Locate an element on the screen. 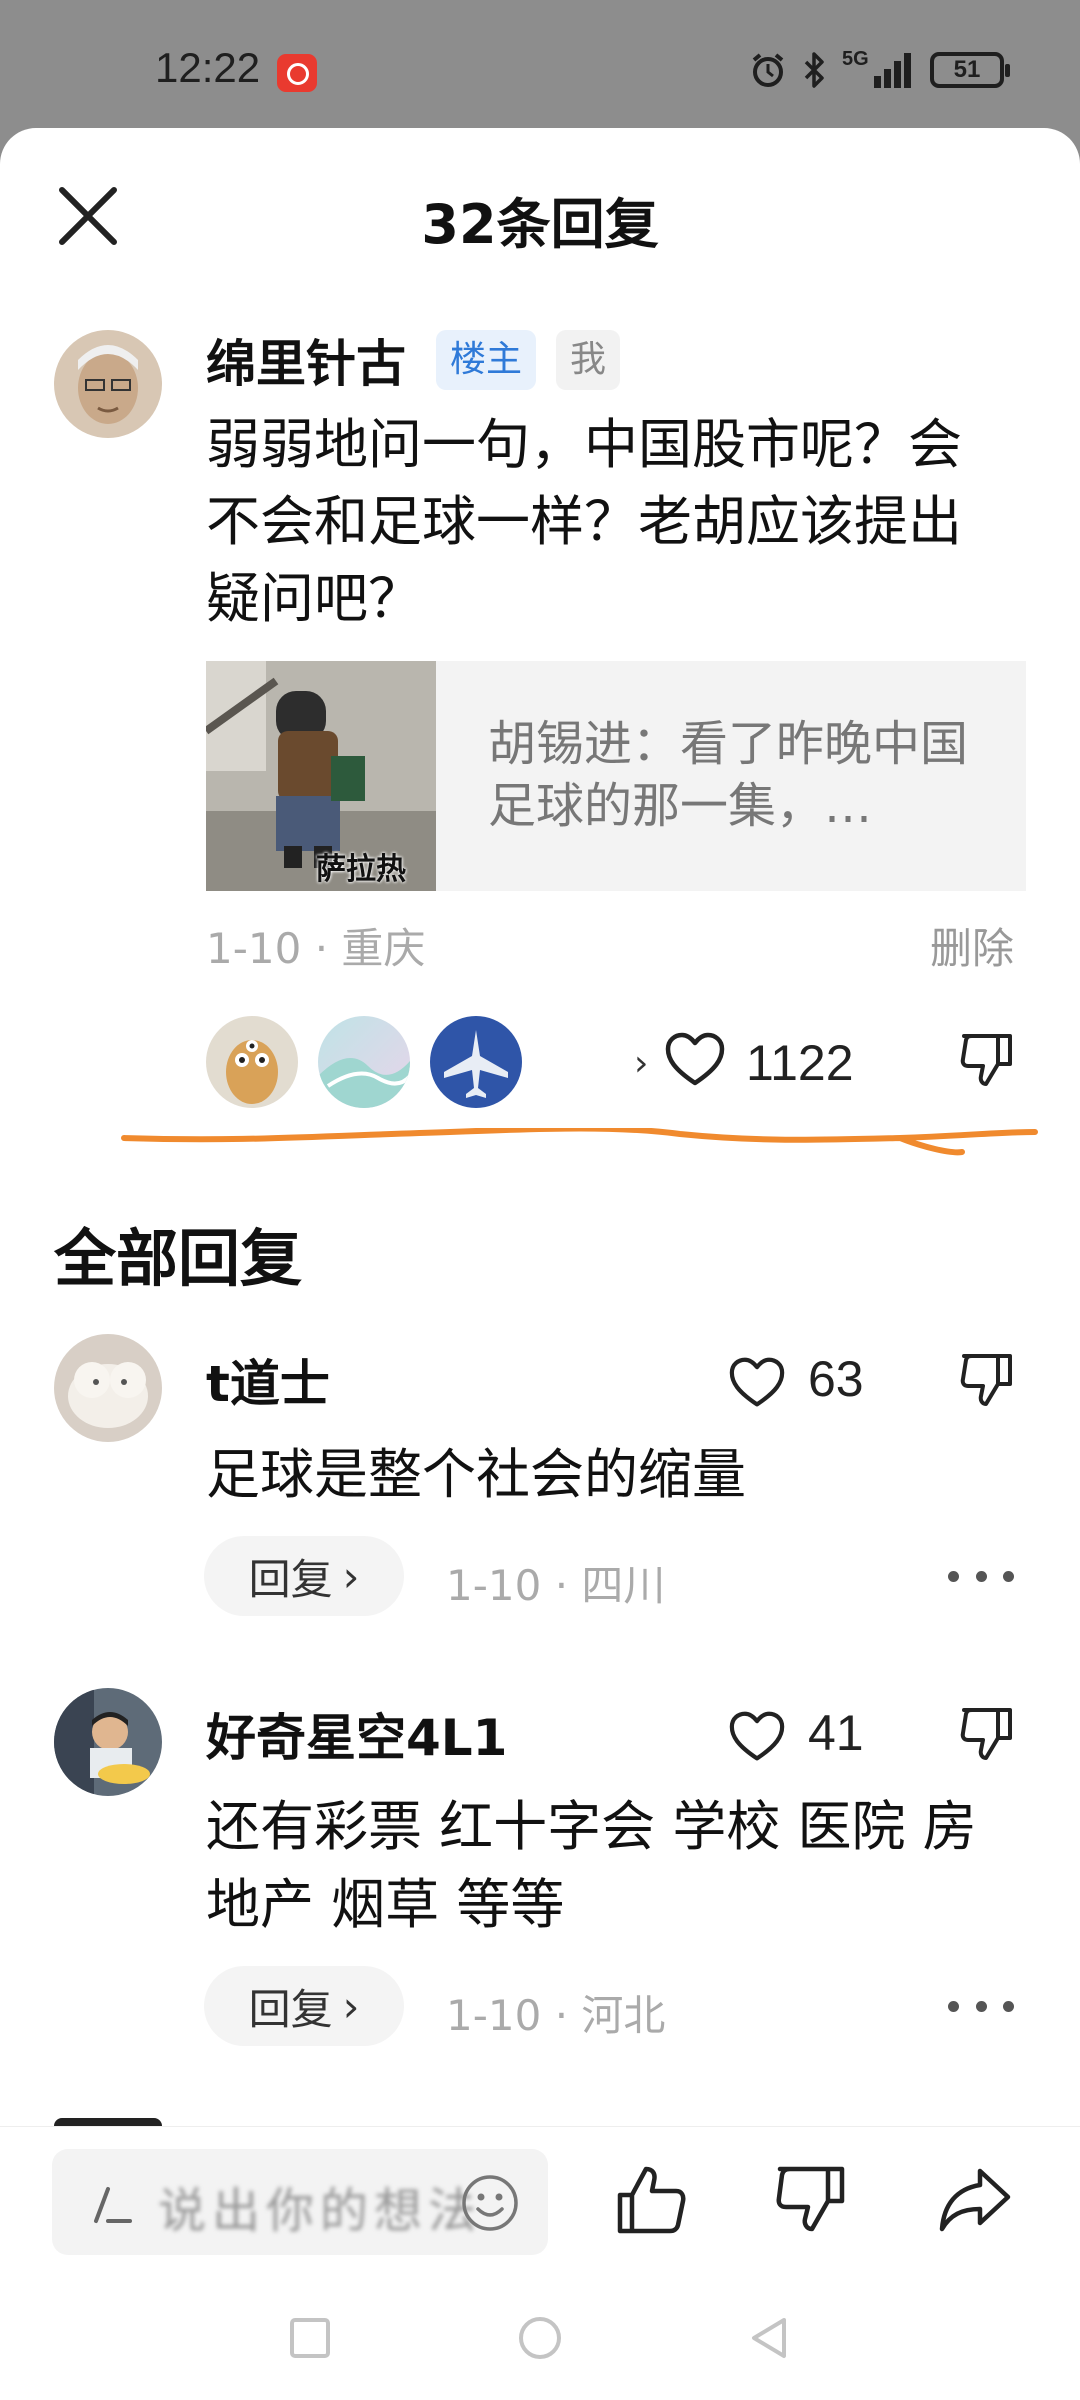  hand-drawn-underline is located at coordinates (579, 1142).